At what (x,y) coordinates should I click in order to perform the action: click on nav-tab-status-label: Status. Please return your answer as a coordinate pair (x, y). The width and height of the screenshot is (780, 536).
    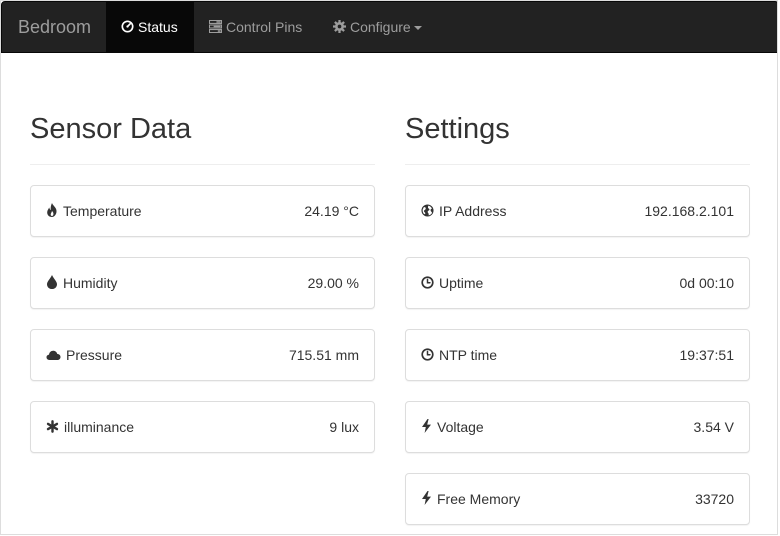
    Looking at the image, I should click on (158, 27).